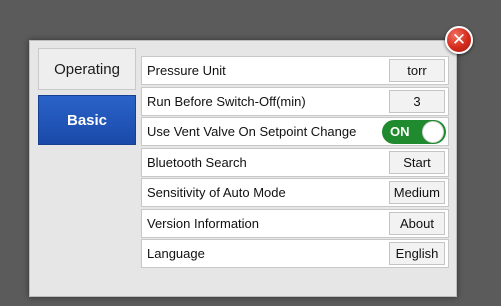 The width and height of the screenshot is (501, 306). What do you see at coordinates (295, 70) in the screenshot?
I see `setting-row-pressure-unit: Pressure Unit torr` at bounding box center [295, 70].